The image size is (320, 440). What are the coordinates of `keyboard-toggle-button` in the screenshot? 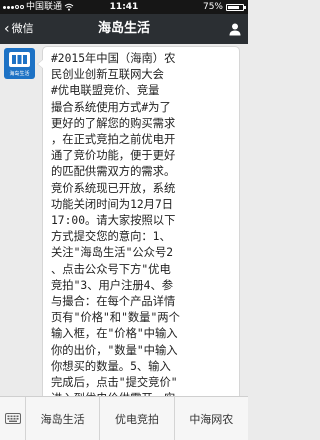 It's located at (13, 418).